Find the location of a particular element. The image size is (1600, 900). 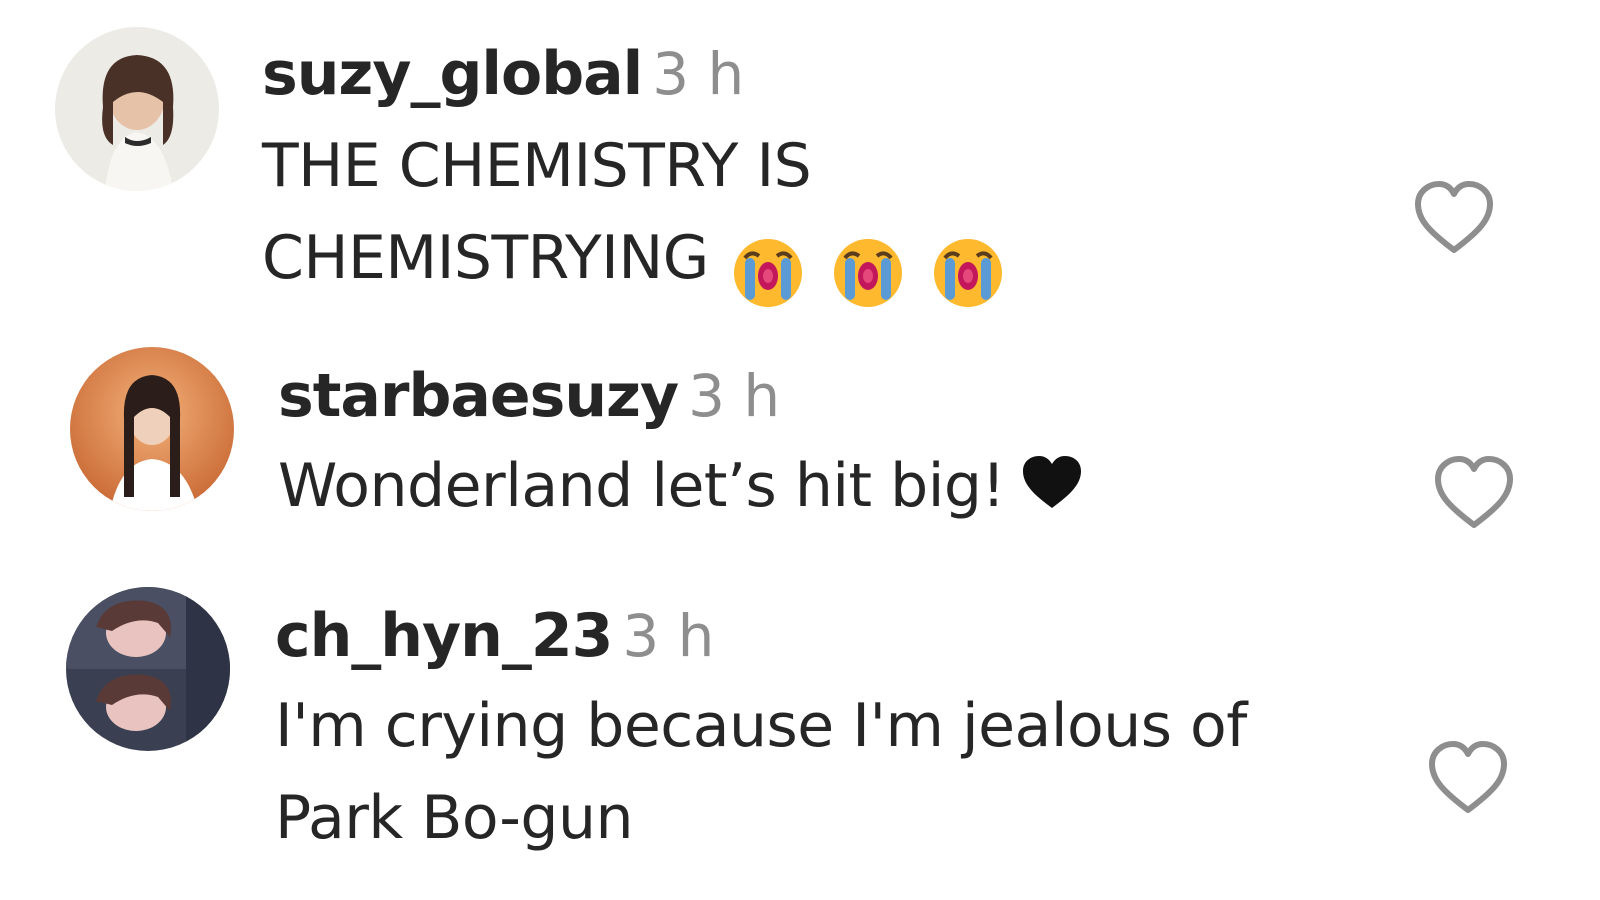

username: ch_hyn_23 is located at coordinates (444, 636).